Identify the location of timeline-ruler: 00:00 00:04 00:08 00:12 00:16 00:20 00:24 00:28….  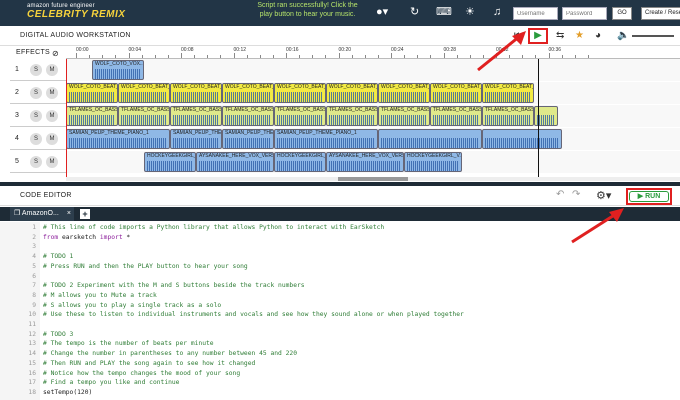
(373, 53).